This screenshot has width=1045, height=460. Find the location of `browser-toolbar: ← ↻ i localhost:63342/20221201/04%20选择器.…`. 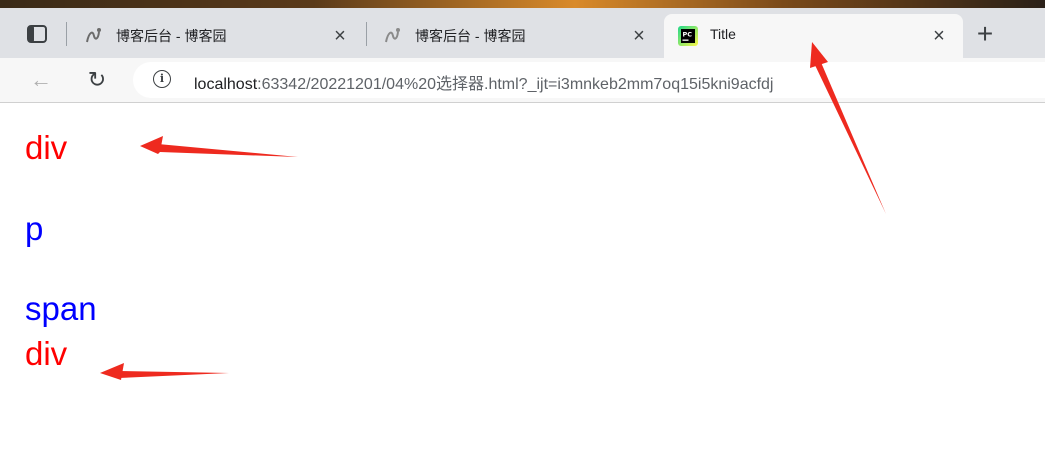

browser-toolbar: ← ↻ i localhost:63342/20221201/04%20选择器.… is located at coordinates (522, 80).